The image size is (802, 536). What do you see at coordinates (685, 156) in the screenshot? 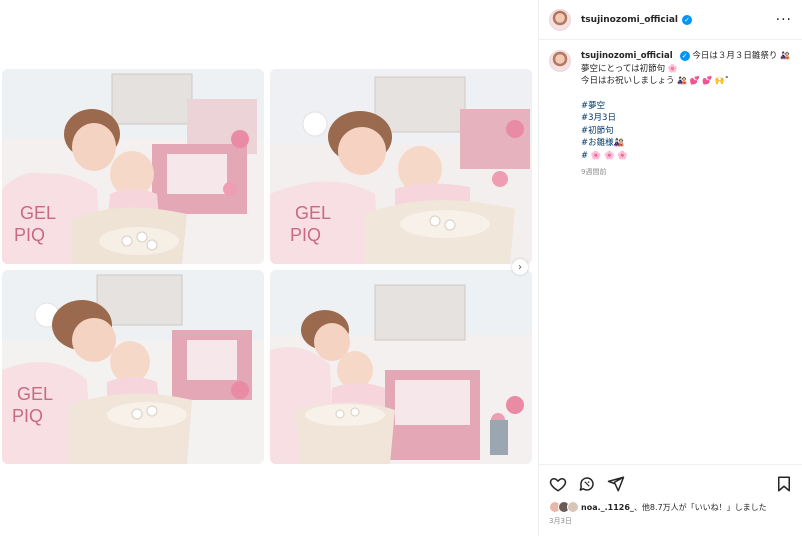
I see `hashtag-link: # 🌸 🌸 🌸` at bounding box center [685, 156].